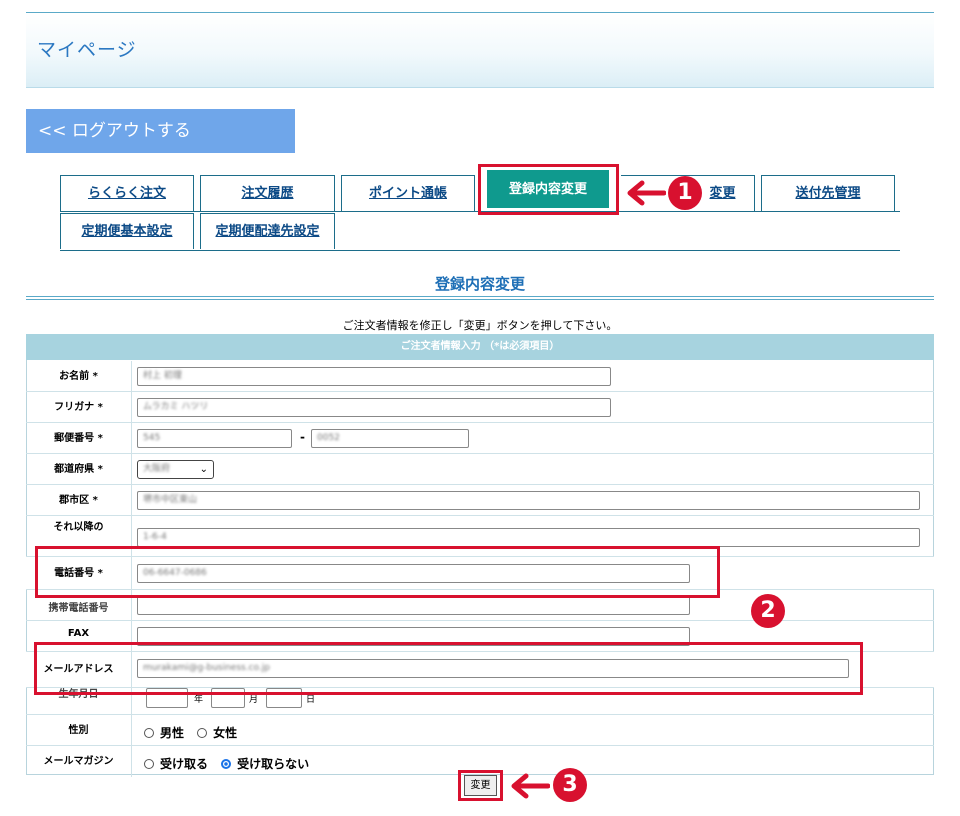 This screenshot has width=960, height=816. I want to click on address-value: 1-6-4, so click(155, 537).